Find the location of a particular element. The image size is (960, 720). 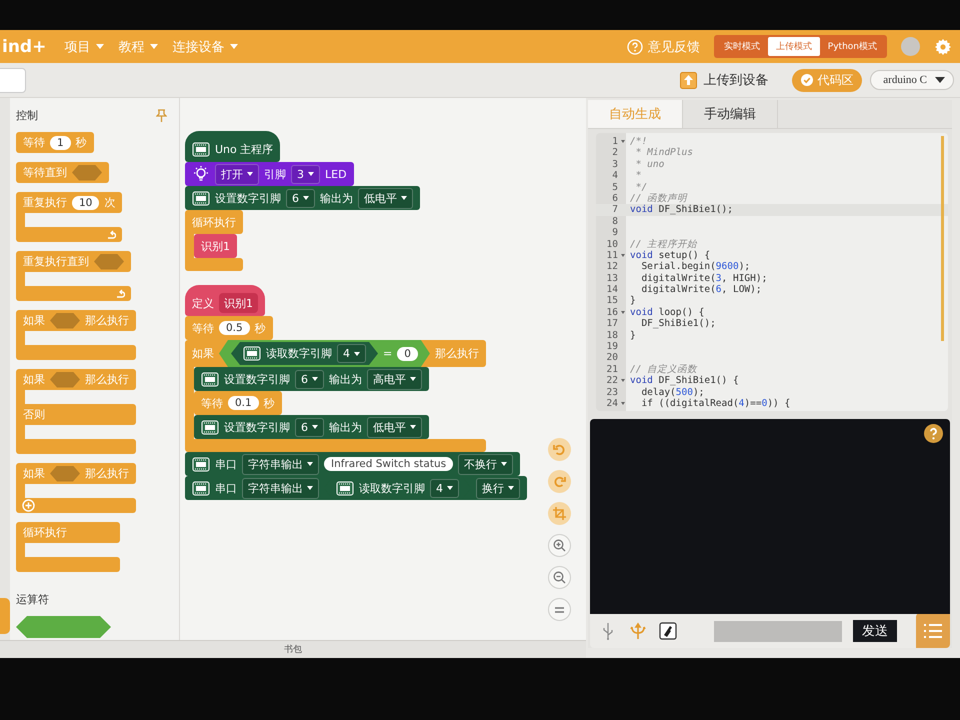

line-number: 12 is located at coordinates (612, 267).